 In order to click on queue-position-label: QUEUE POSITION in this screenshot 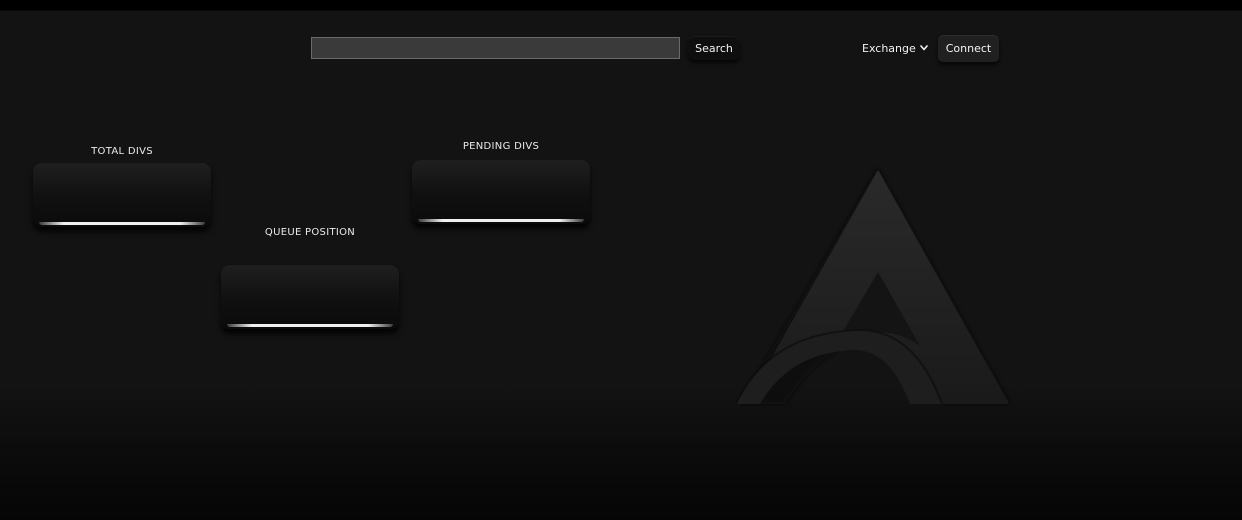, I will do `click(310, 232)`.